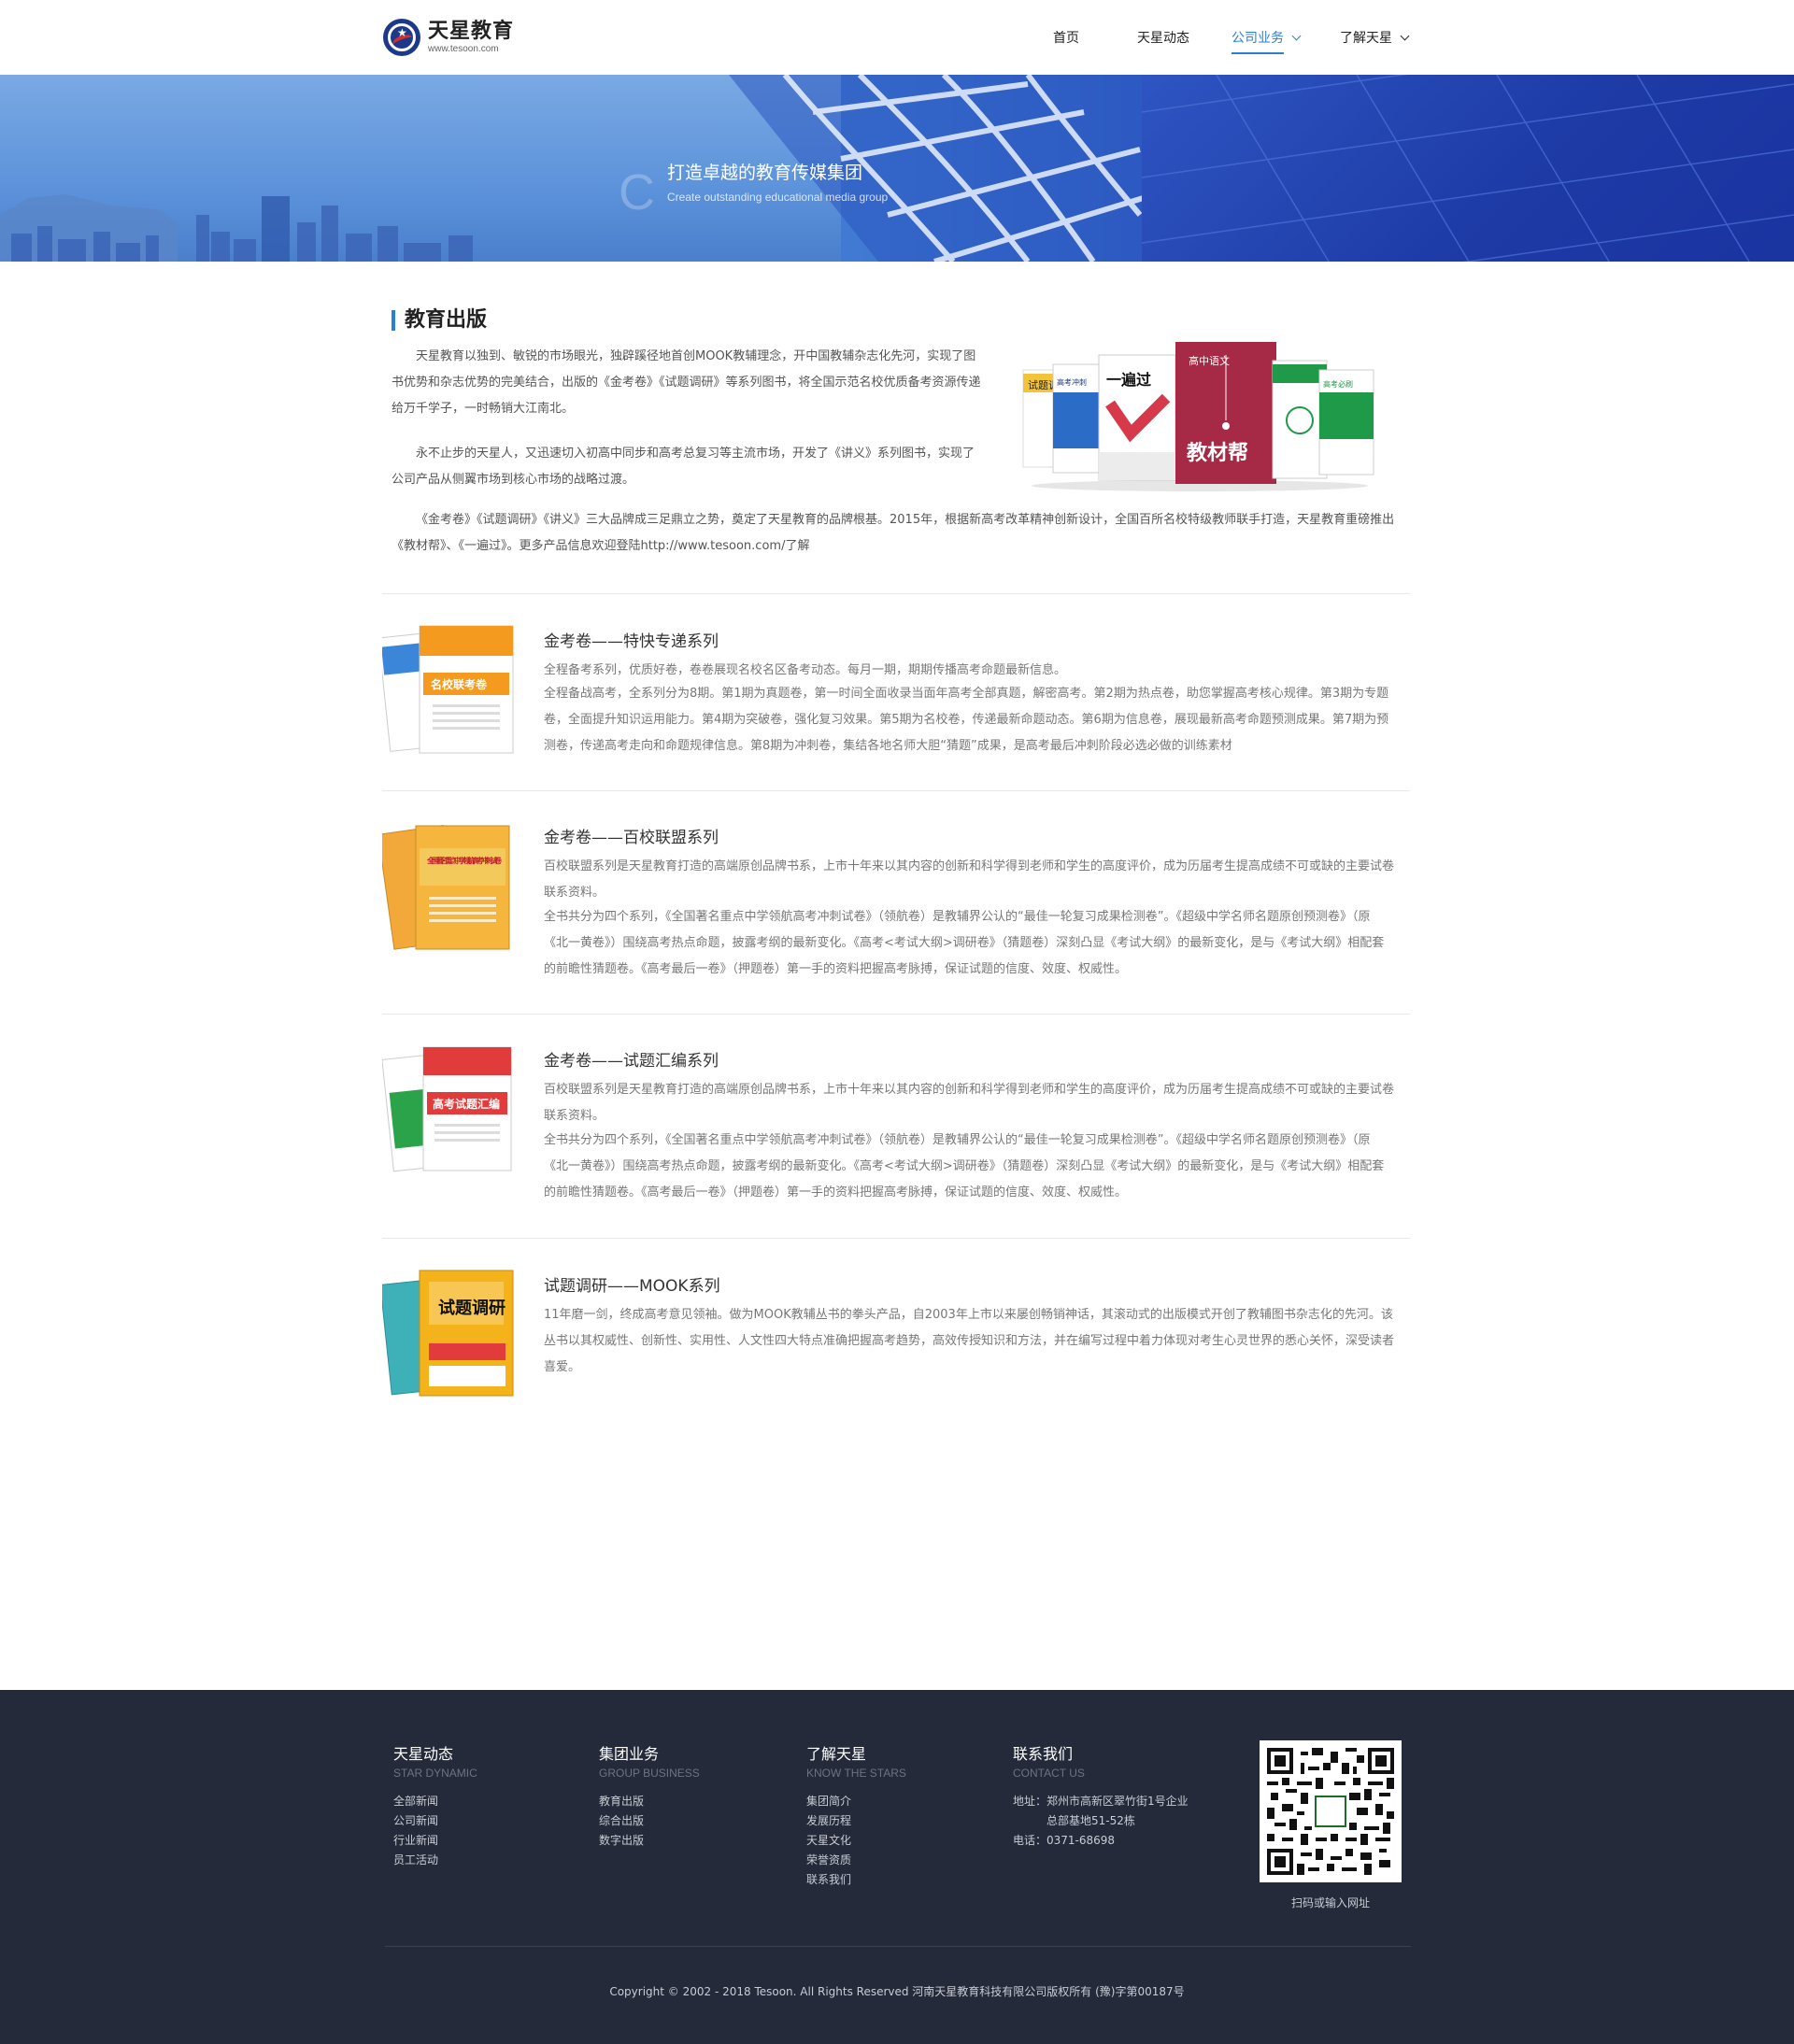 This screenshot has width=1794, height=2044. Describe the element at coordinates (1338, 384) in the screenshot. I see `hero-book-label: 高考必刷` at that location.